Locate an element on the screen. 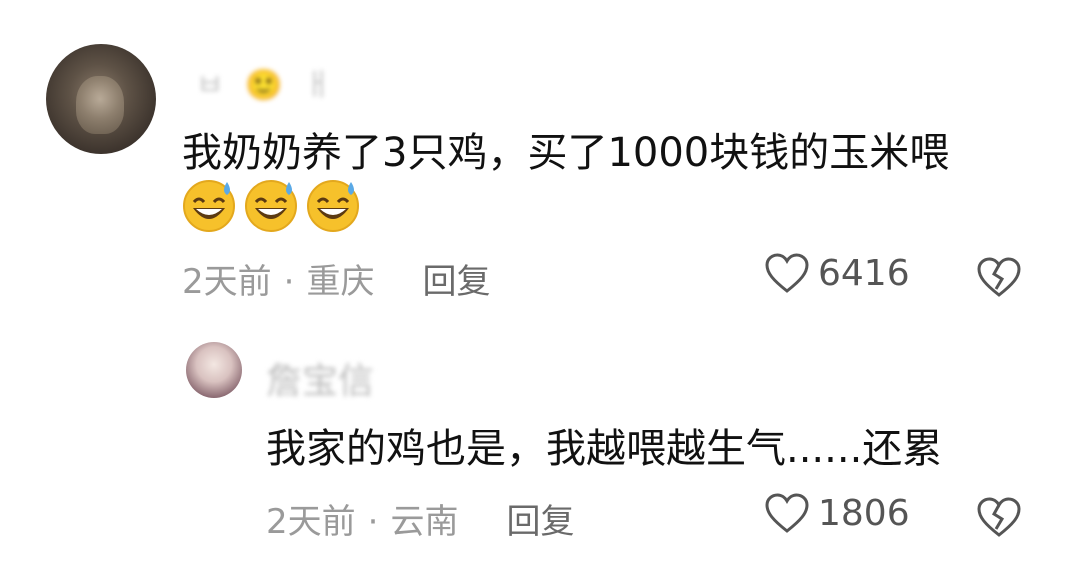 Image resolution: width=1080 pixels, height=572 pixels. emoji-row is located at coordinates (271, 205).